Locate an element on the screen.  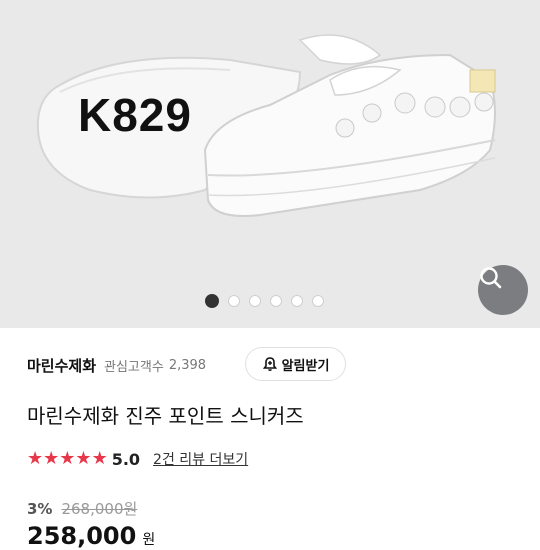
alert-subscribe-button: 알림받기 is located at coordinates (295, 364).